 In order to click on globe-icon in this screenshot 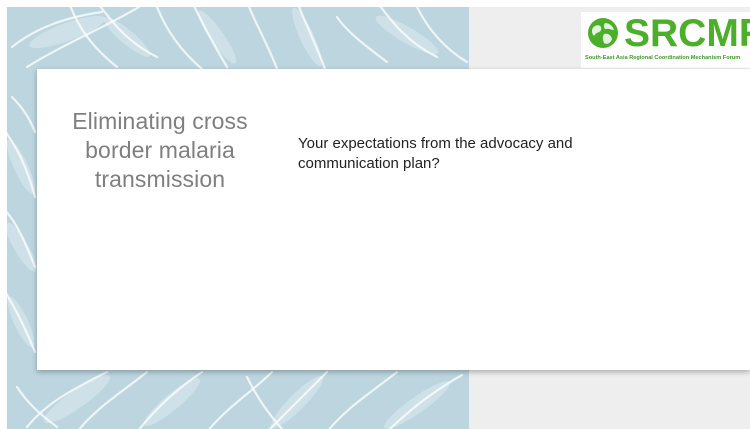, I will do `click(603, 33)`.